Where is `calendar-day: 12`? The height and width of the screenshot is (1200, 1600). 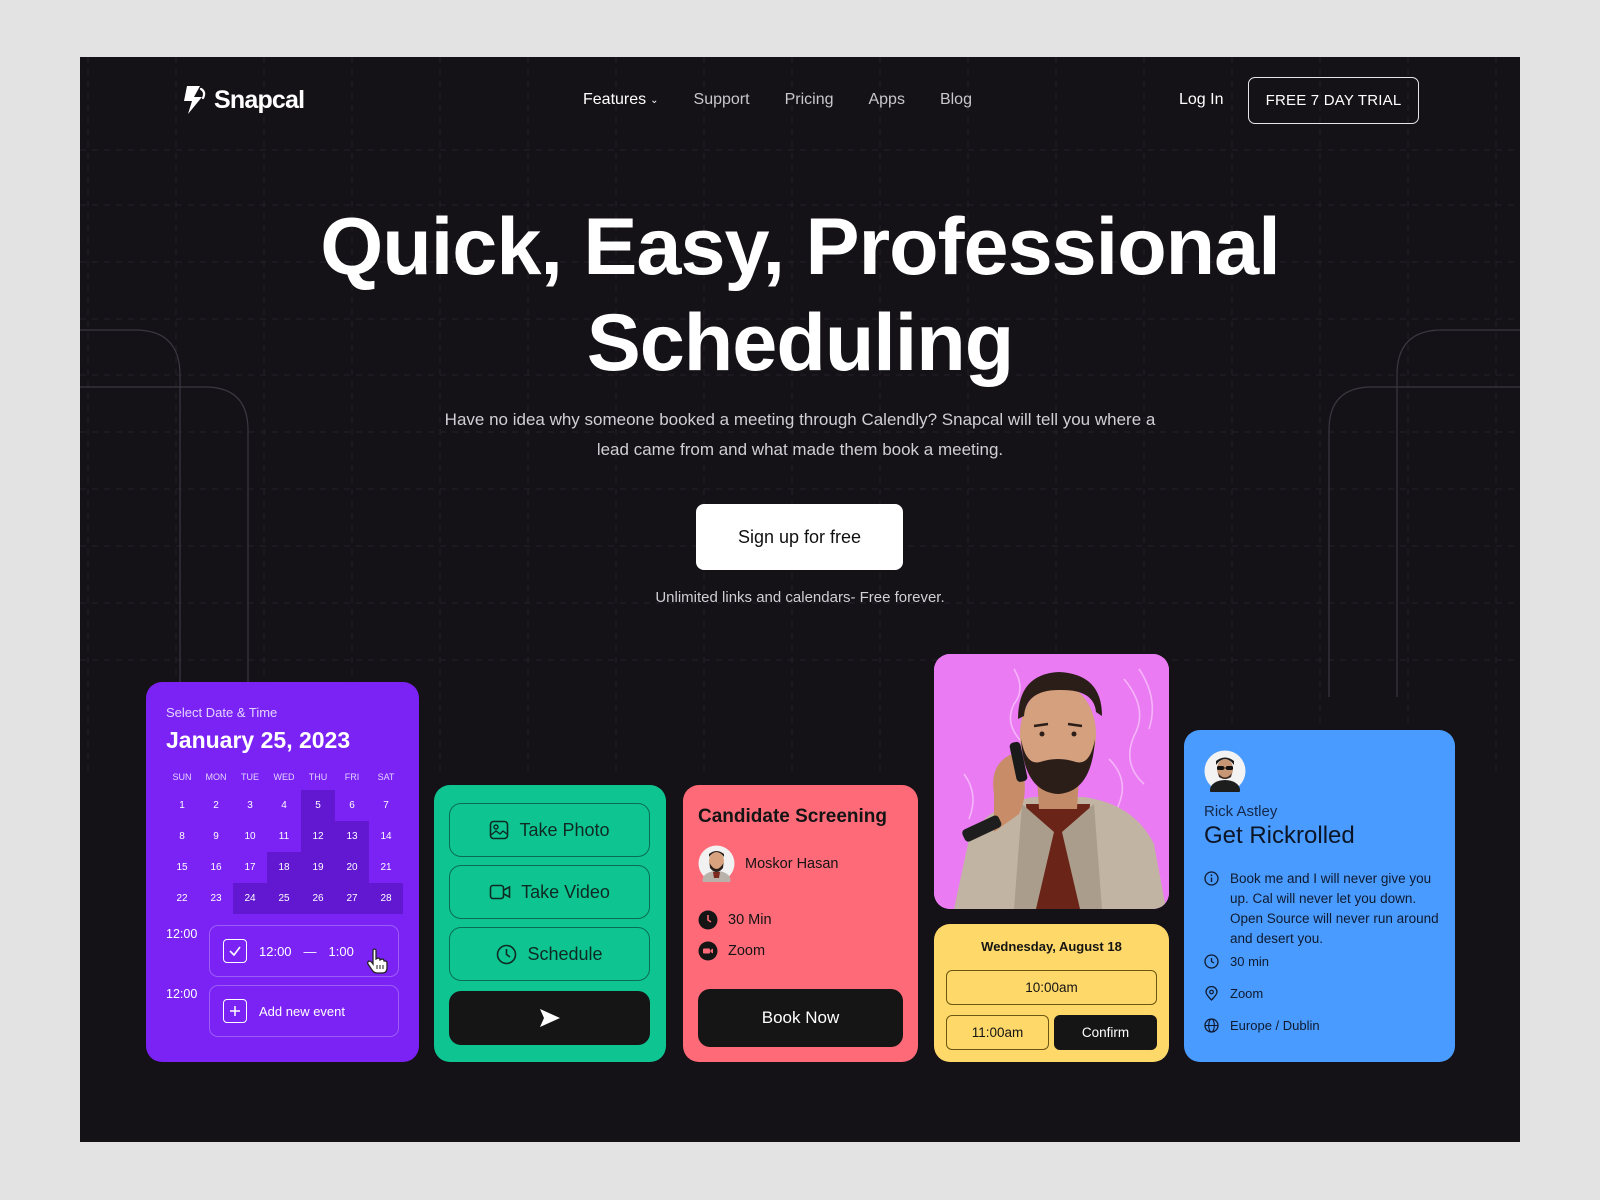
calendar-day: 12 is located at coordinates (318, 836).